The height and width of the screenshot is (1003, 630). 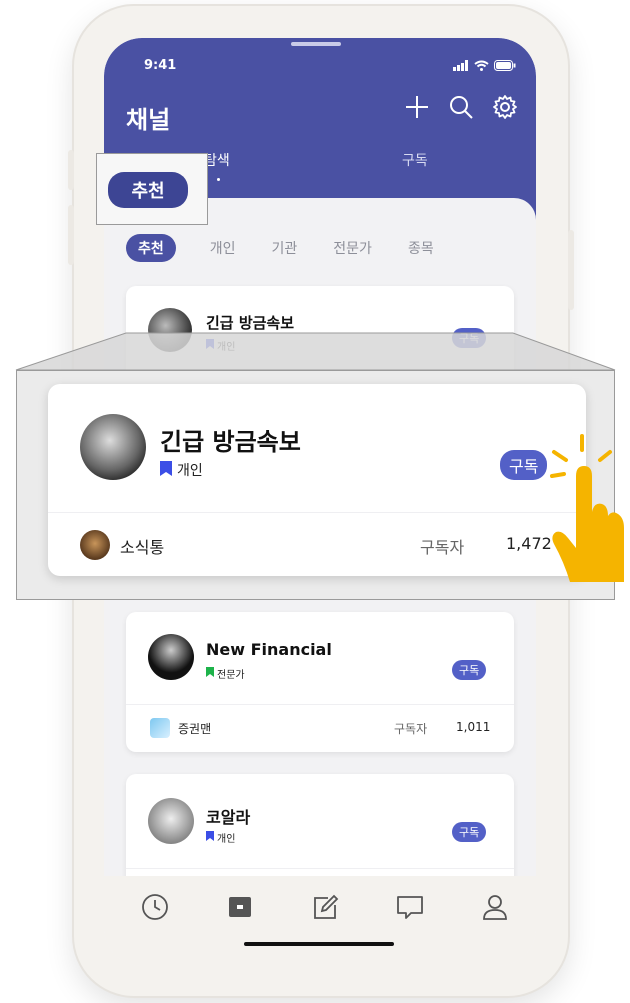 I want to click on gear-icon, so click(x=505, y=109).